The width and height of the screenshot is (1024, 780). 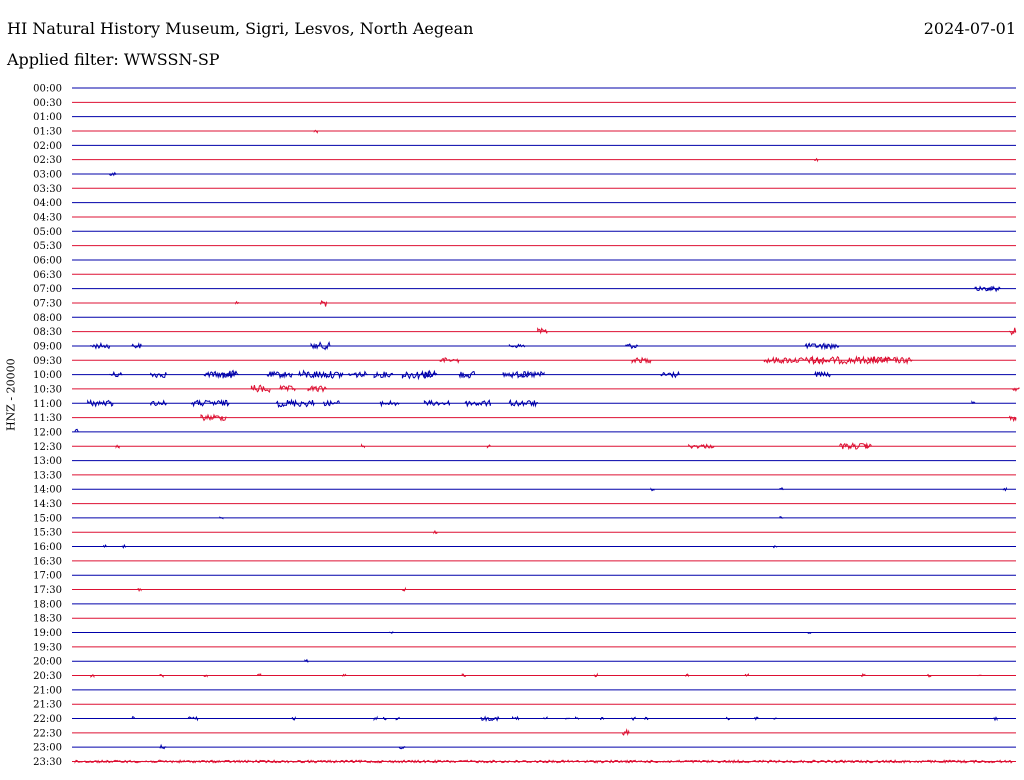 I want to click on tick-label: 05:30, so click(x=47, y=246).